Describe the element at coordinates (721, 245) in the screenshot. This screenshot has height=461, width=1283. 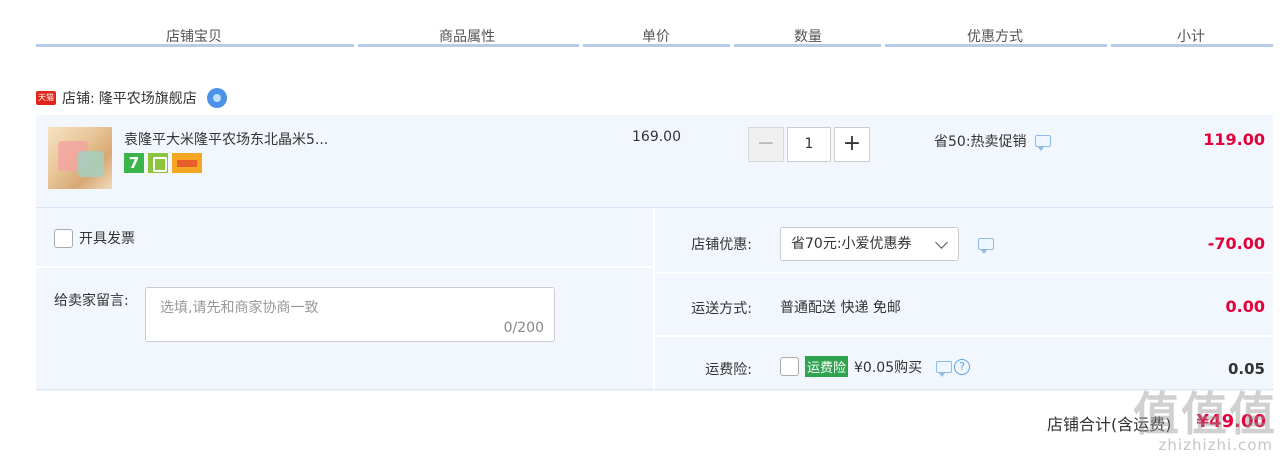
I see `shop-discount-label: 店铺优惠:` at that location.